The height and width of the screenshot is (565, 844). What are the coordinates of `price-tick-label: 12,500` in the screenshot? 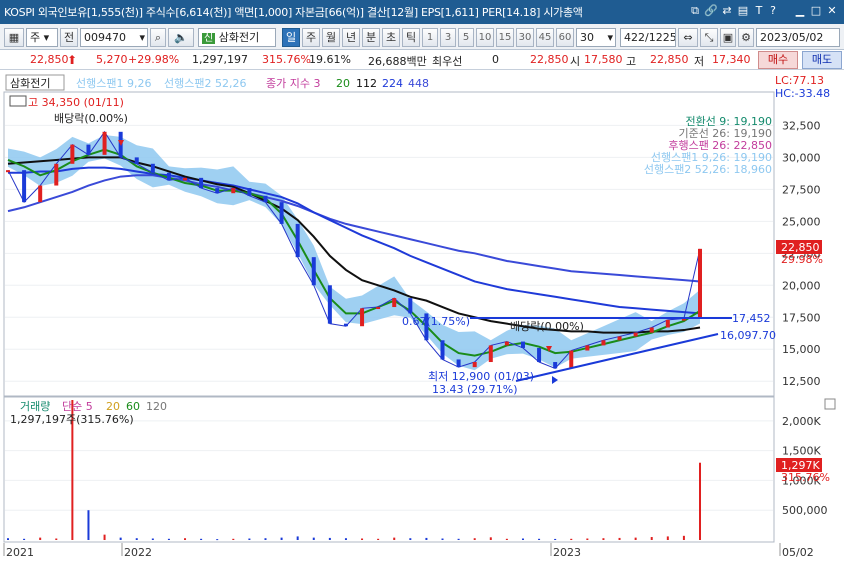 It's located at (801, 381).